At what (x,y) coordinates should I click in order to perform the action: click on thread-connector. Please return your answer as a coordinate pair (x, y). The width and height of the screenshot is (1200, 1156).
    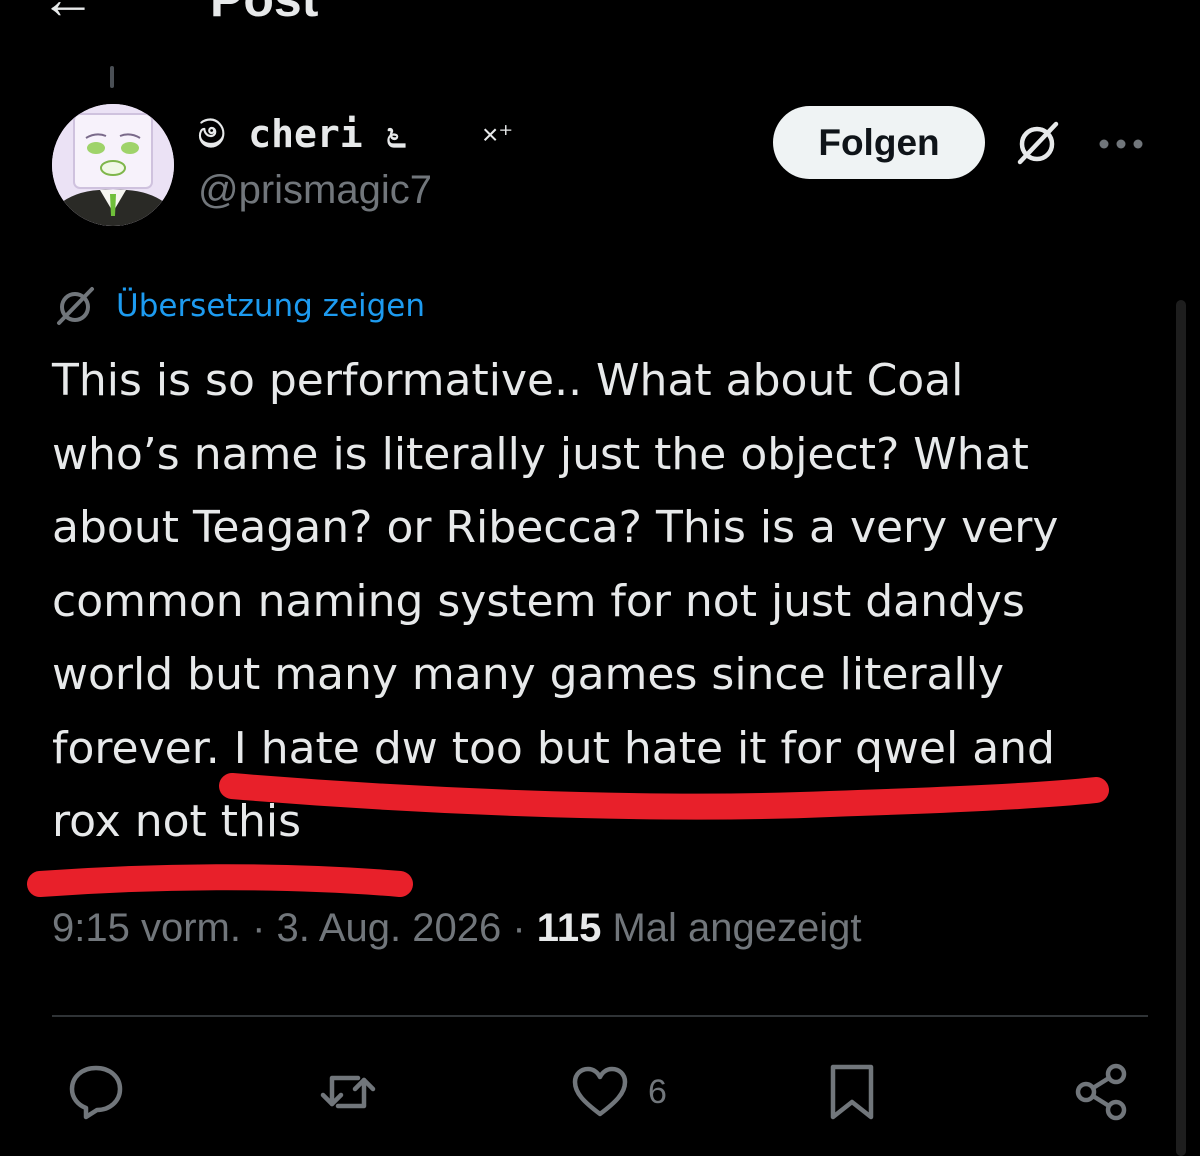
    Looking at the image, I should click on (112, 77).